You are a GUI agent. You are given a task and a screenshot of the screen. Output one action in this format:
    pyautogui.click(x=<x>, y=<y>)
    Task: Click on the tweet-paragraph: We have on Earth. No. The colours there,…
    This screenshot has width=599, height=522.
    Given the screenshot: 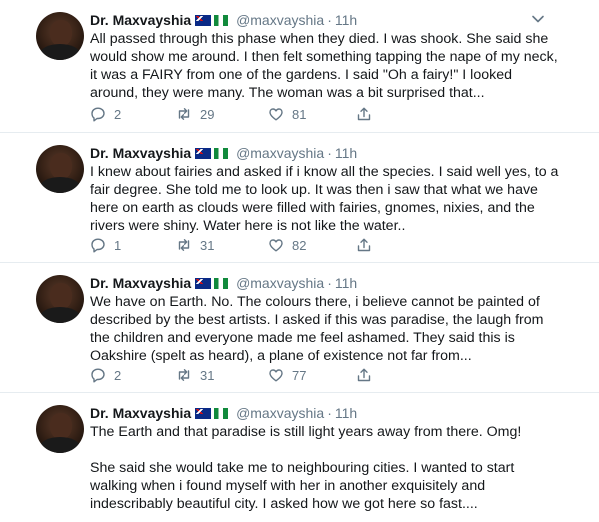 What is the action you would take?
    pyautogui.click(x=317, y=329)
    